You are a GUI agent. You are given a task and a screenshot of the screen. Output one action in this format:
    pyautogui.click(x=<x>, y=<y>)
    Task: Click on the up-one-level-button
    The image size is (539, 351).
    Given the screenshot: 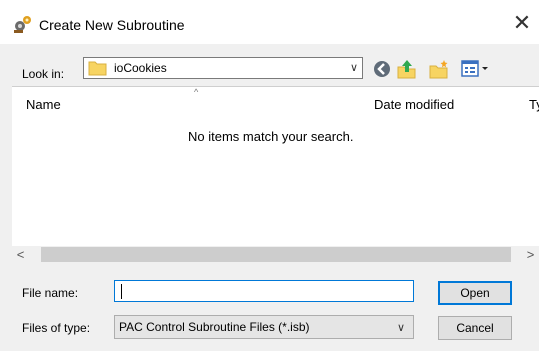 What is the action you would take?
    pyautogui.click(x=407, y=69)
    